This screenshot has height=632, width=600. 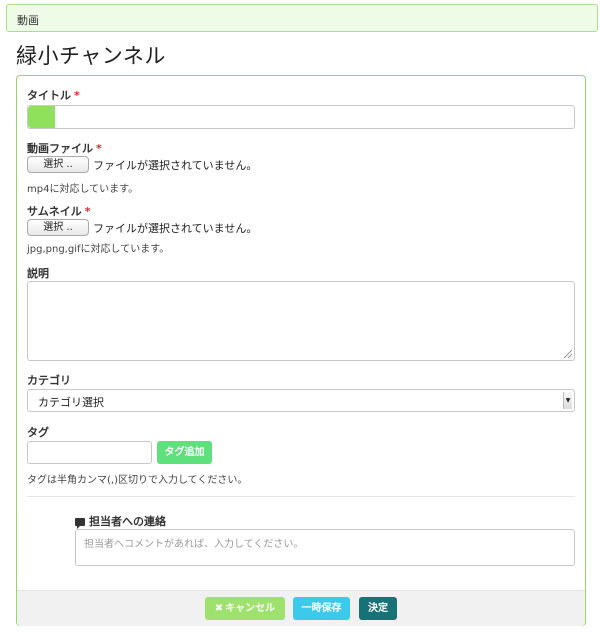 I want to click on contact-textarea: 担当者へコメントがあれば、入力してください。, so click(x=325, y=547).